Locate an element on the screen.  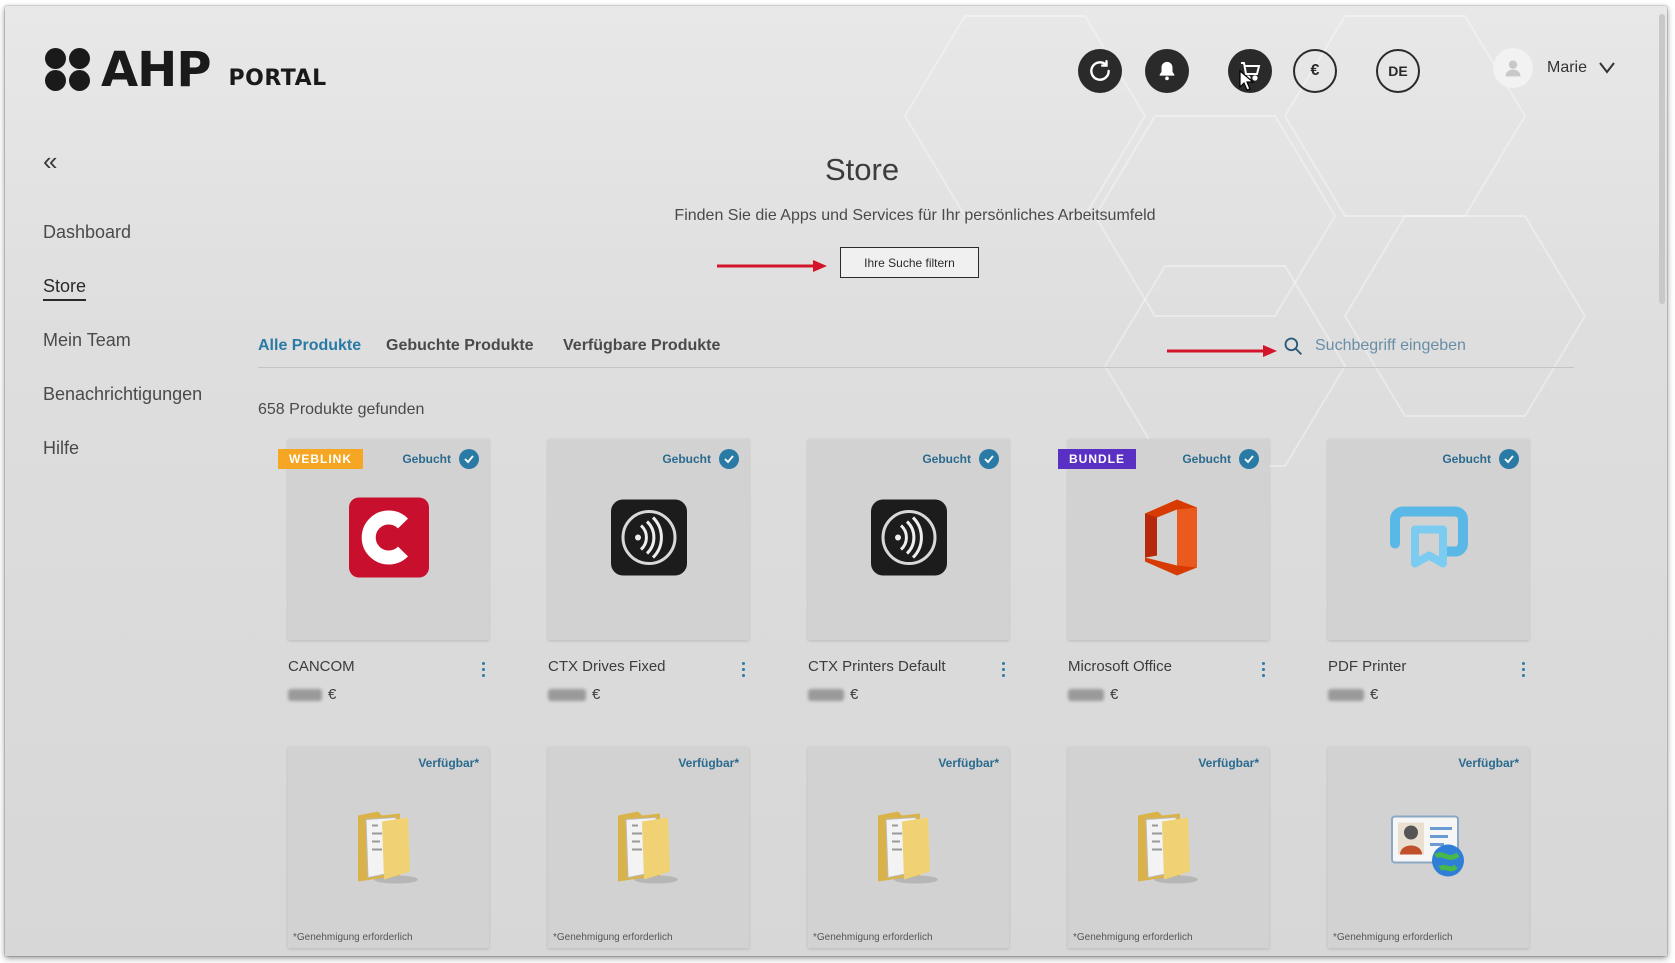
sidebar-item-store: Store is located at coordinates (65, 288).